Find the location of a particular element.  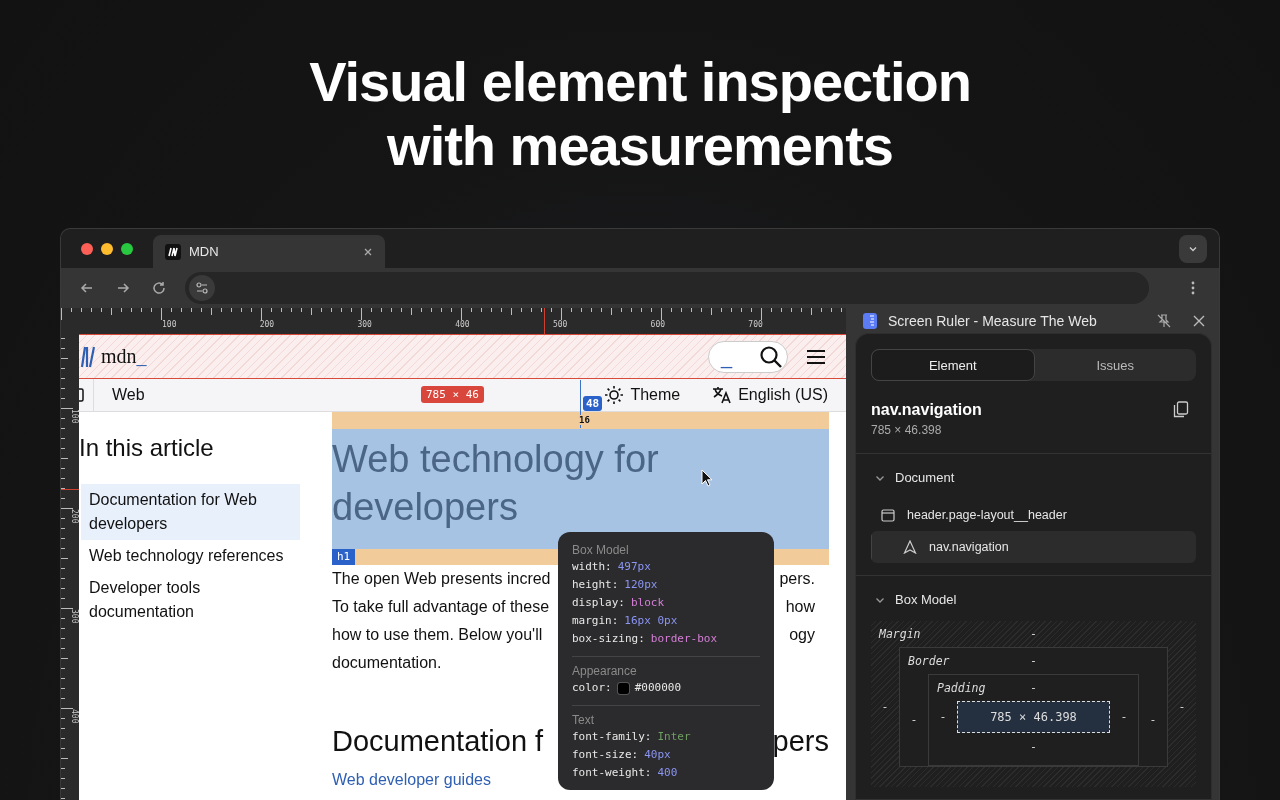

panel-tab: Element is located at coordinates (953, 365).